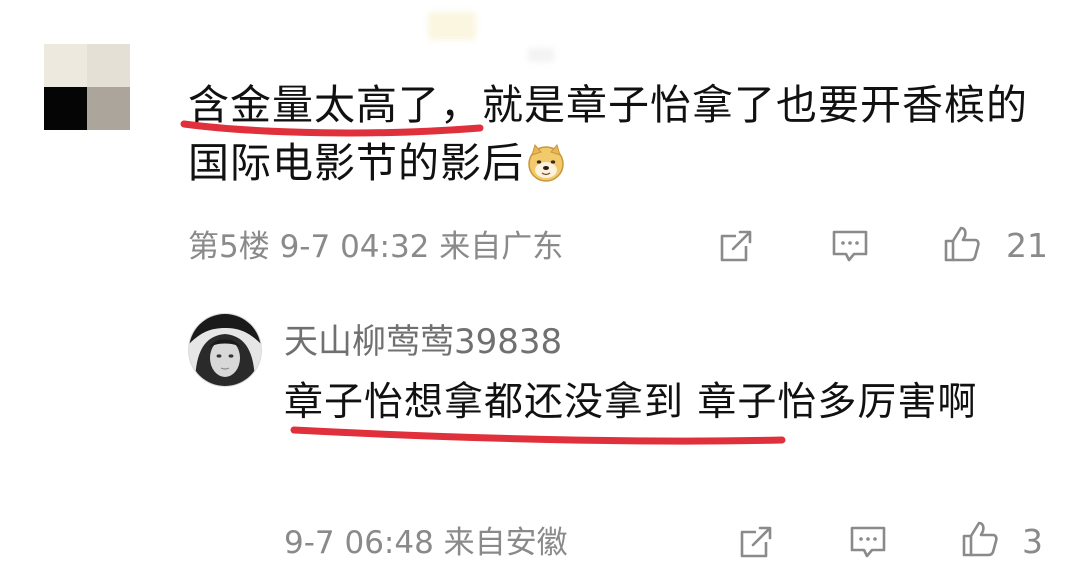  What do you see at coordinates (1032, 541) in the screenshot?
I see `like-count: 3` at bounding box center [1032, 541].